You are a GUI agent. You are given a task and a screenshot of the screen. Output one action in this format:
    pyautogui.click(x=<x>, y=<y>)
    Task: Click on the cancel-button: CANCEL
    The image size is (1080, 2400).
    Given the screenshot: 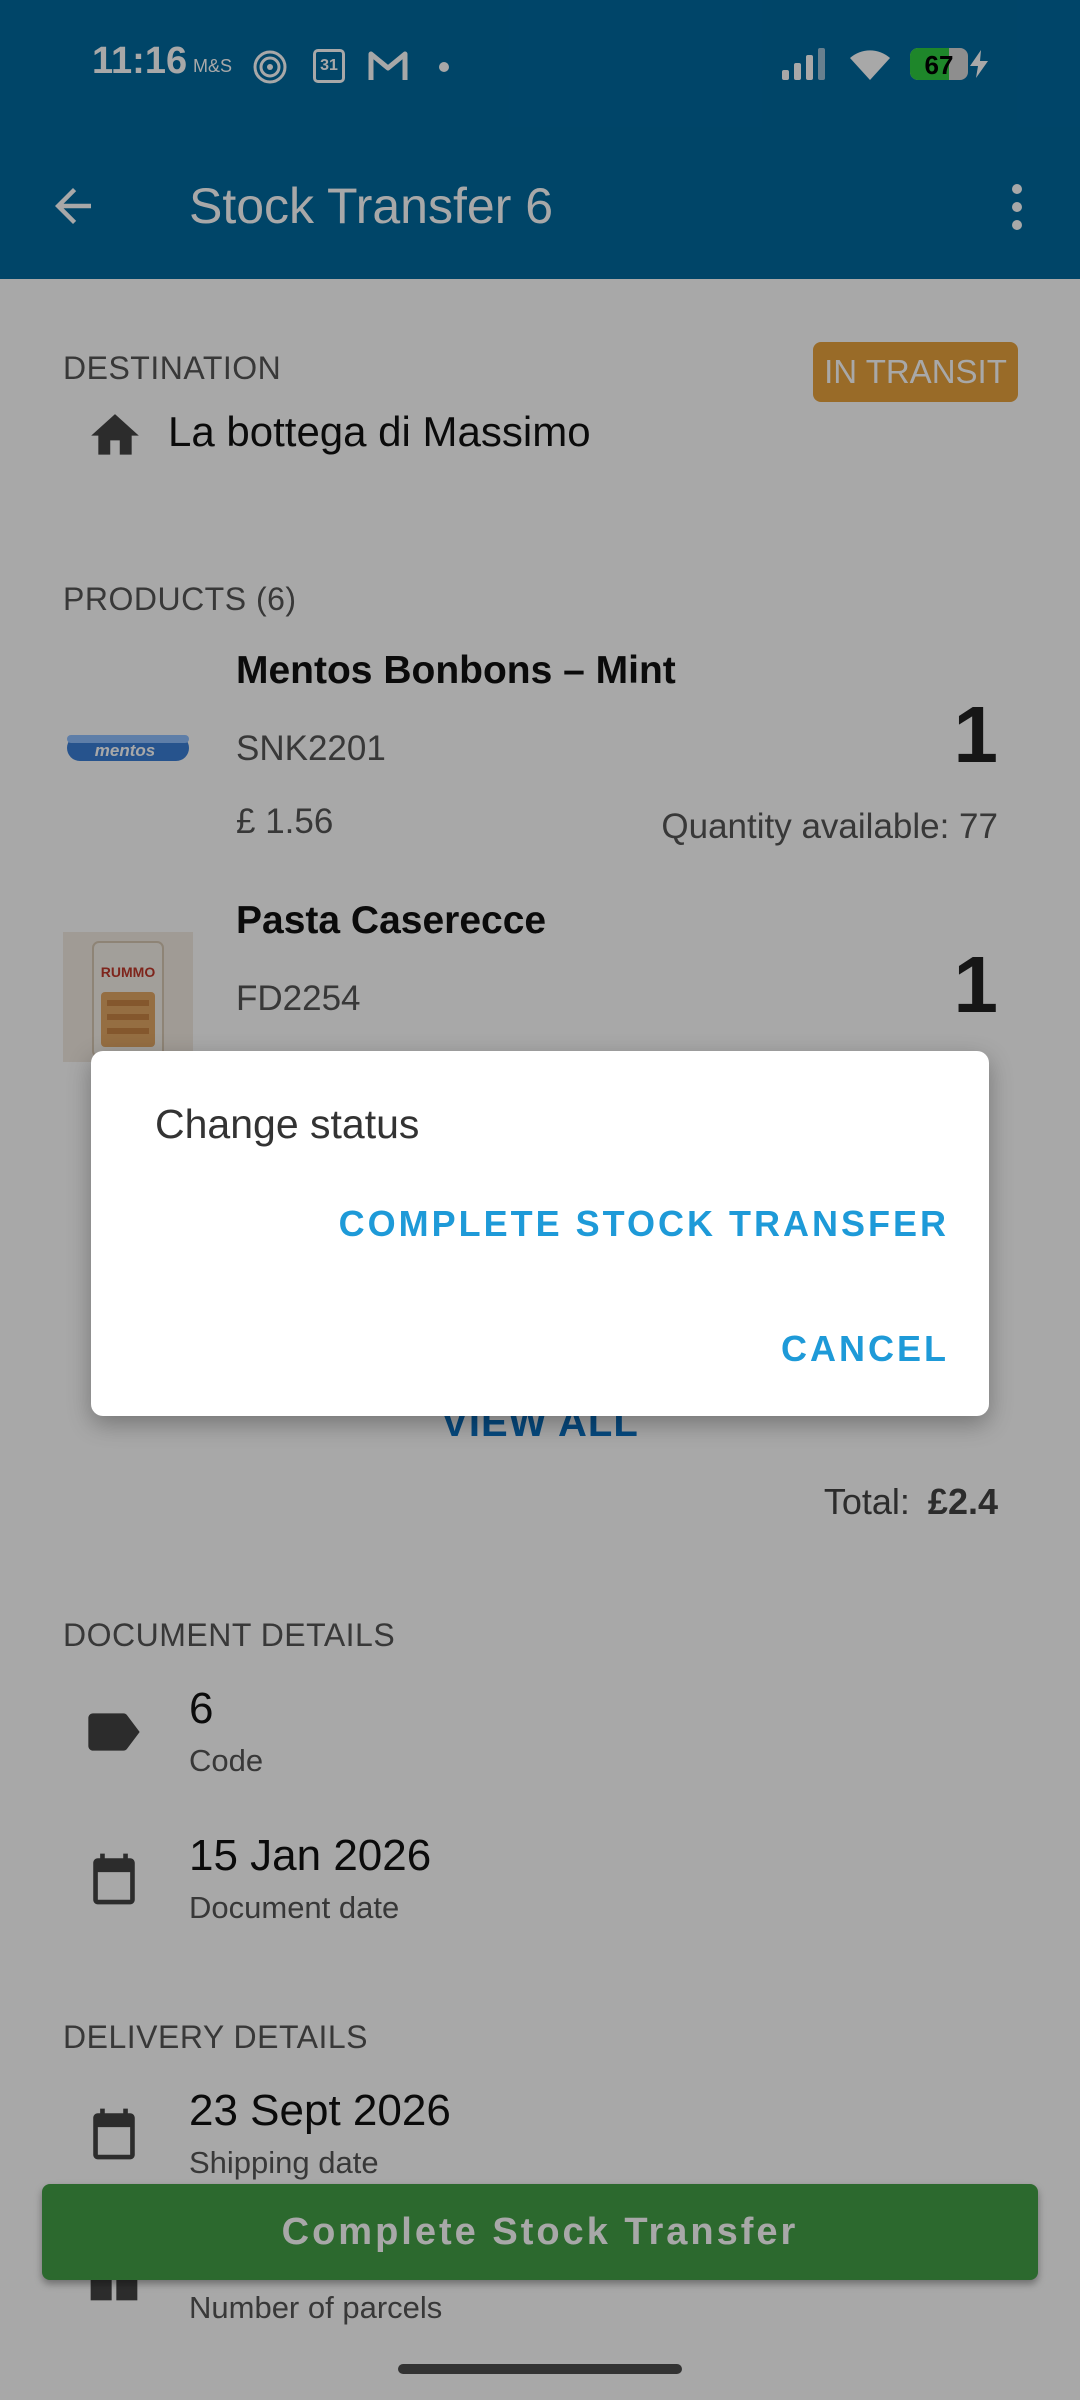 What is the action you would take?
    pyautogui.click(x=865, y=1349)
    